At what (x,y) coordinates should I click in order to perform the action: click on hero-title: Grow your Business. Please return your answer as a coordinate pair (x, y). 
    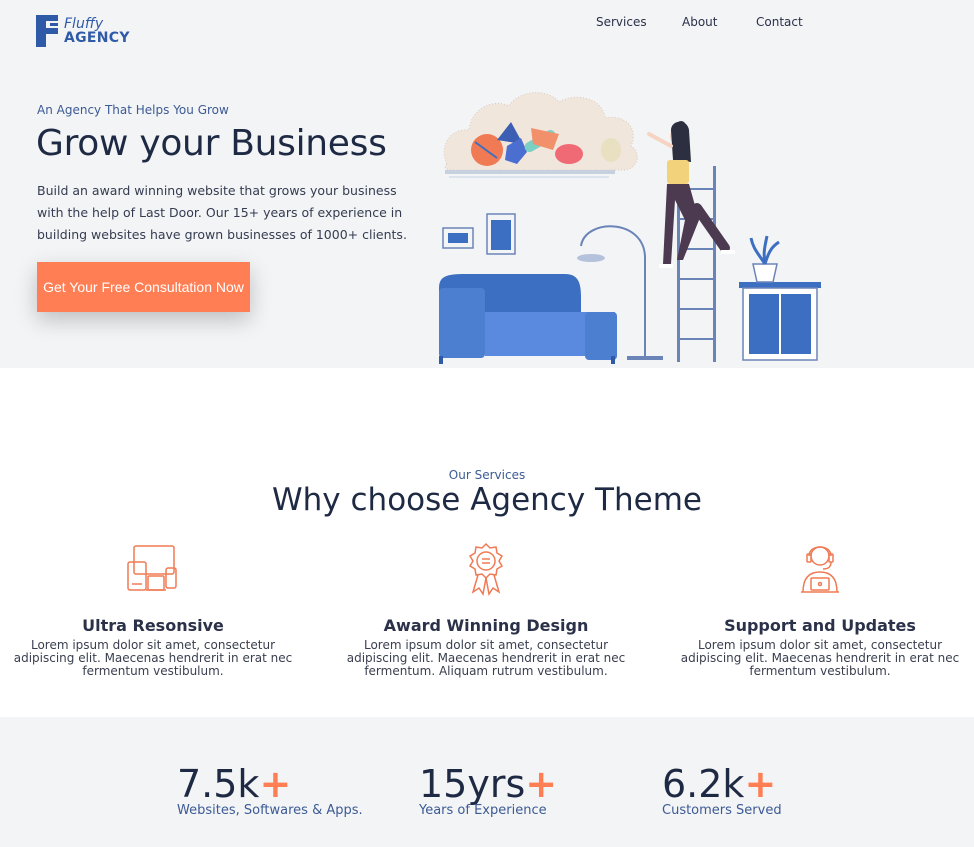
    Looking at the image, I should click on (211, 143).